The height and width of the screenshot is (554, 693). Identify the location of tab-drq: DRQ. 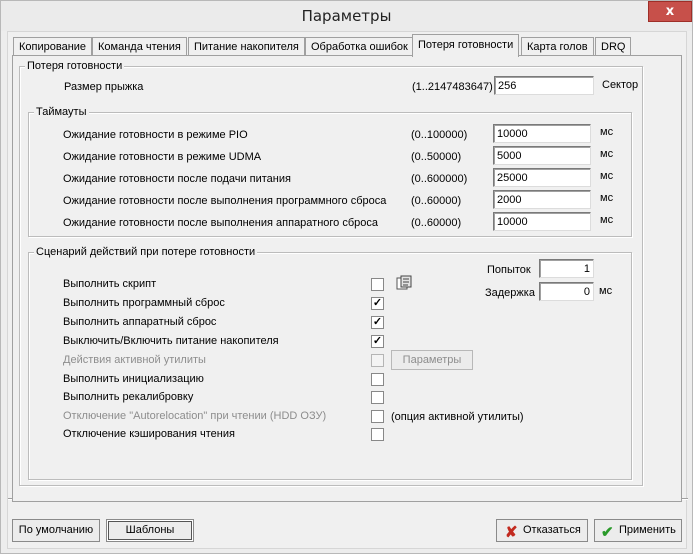
(613, 46).